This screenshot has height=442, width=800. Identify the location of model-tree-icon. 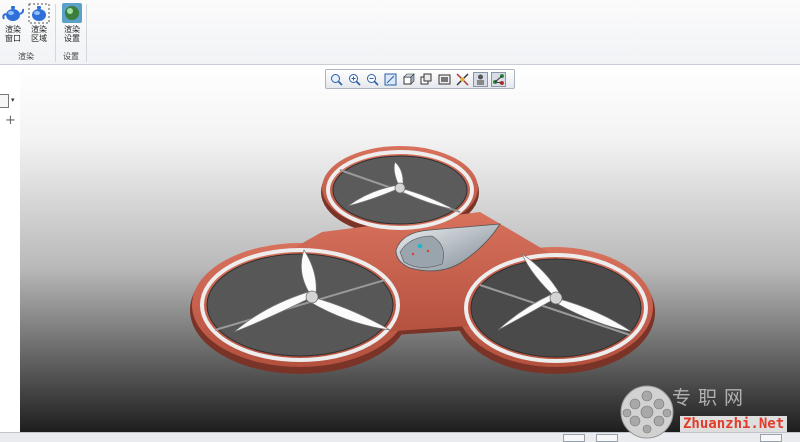
(498, 79).